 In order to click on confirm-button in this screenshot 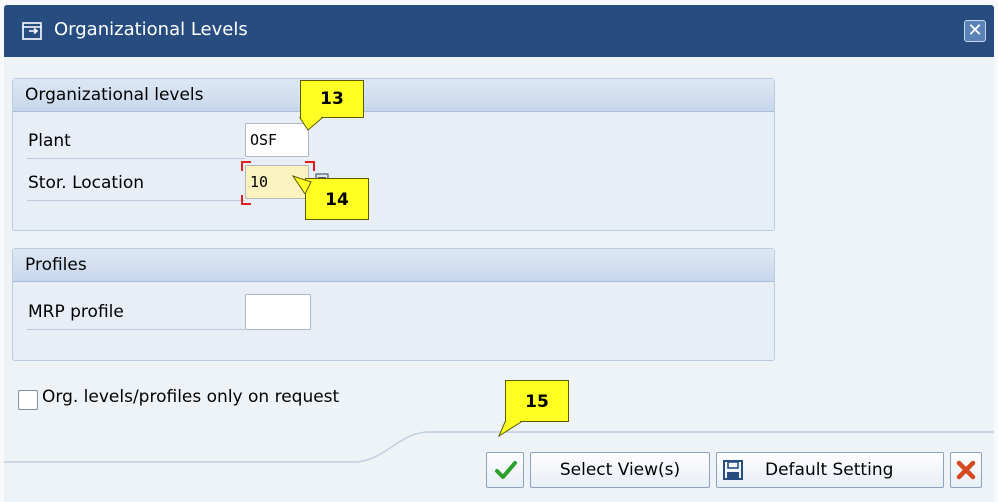, I will do `click(505, 470)`.